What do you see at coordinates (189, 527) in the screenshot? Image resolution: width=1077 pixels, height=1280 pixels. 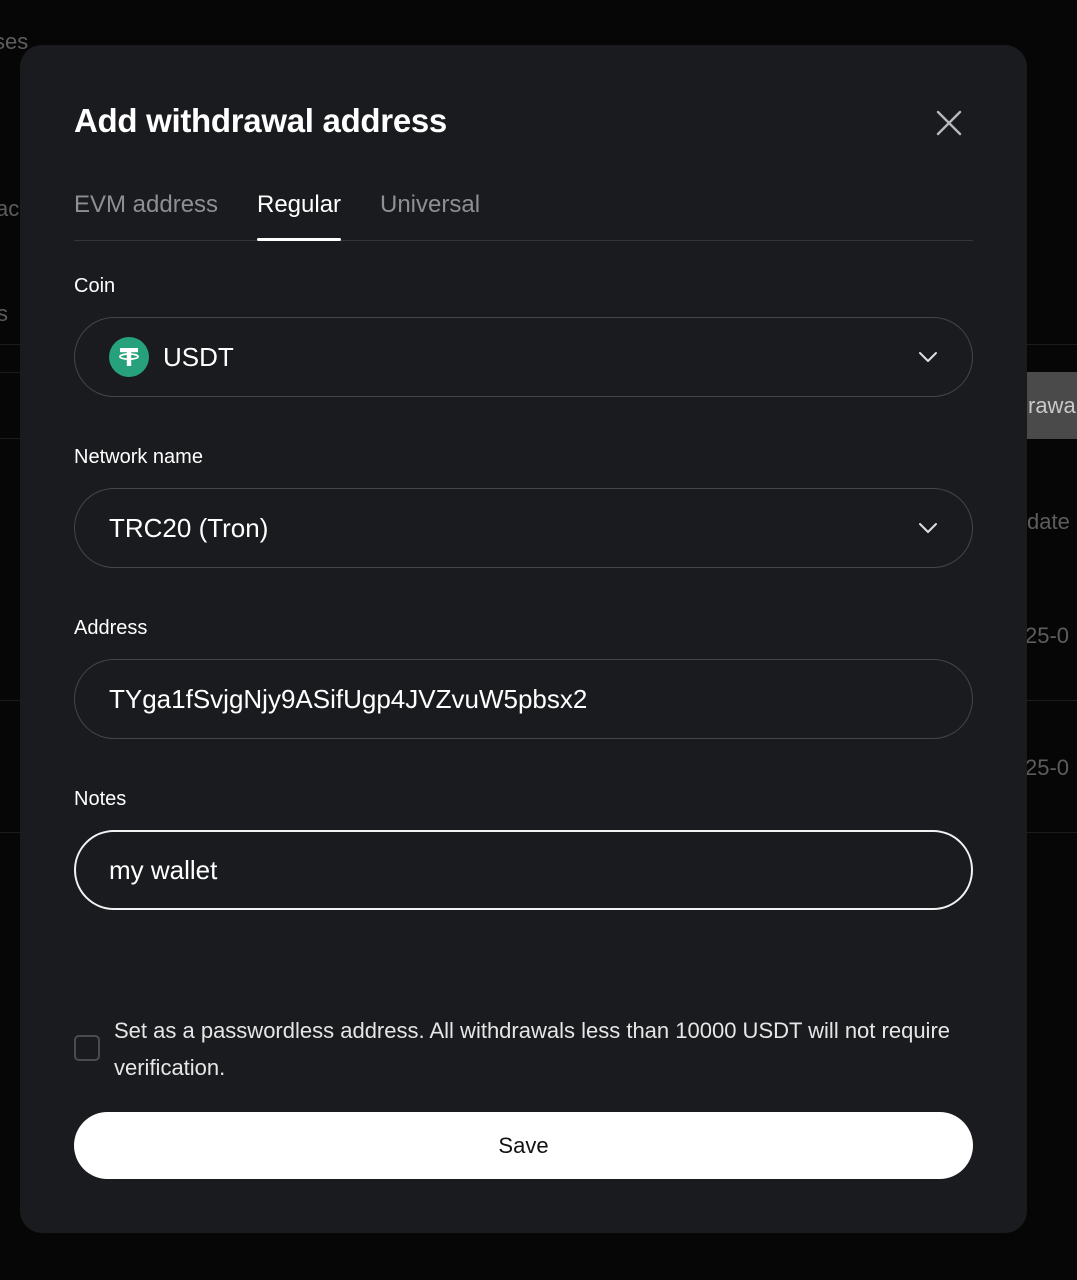 I see `network-value: TRC20 (Tron)` at bounding box center [189, 527].